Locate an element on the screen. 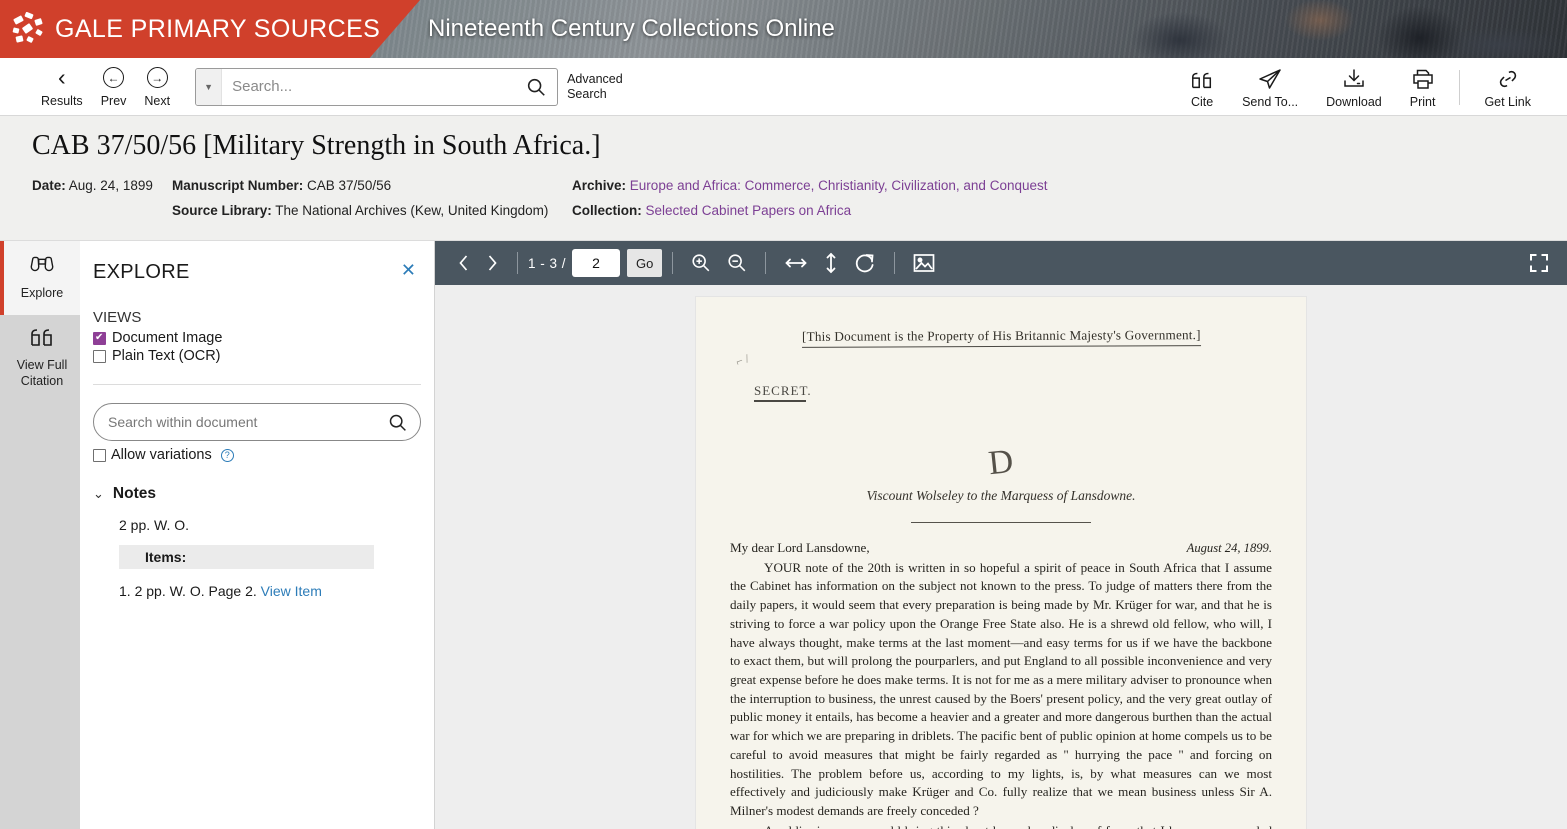  results-button: ‹ Results is located at coordinates (62, 87).